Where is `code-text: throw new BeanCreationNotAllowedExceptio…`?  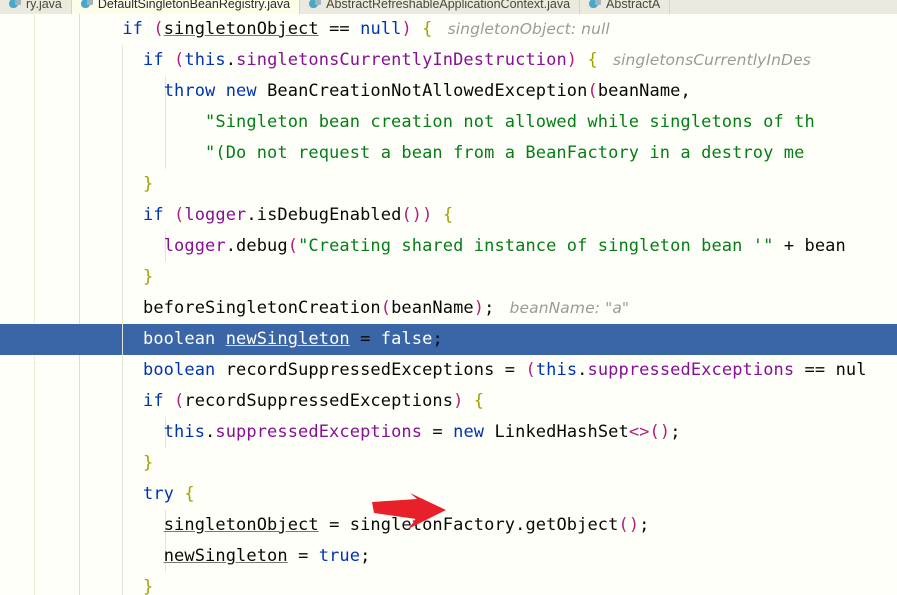
code-text: throw new BeanCreationNotAllowedExceptio… is located at coordinates (427, 91).